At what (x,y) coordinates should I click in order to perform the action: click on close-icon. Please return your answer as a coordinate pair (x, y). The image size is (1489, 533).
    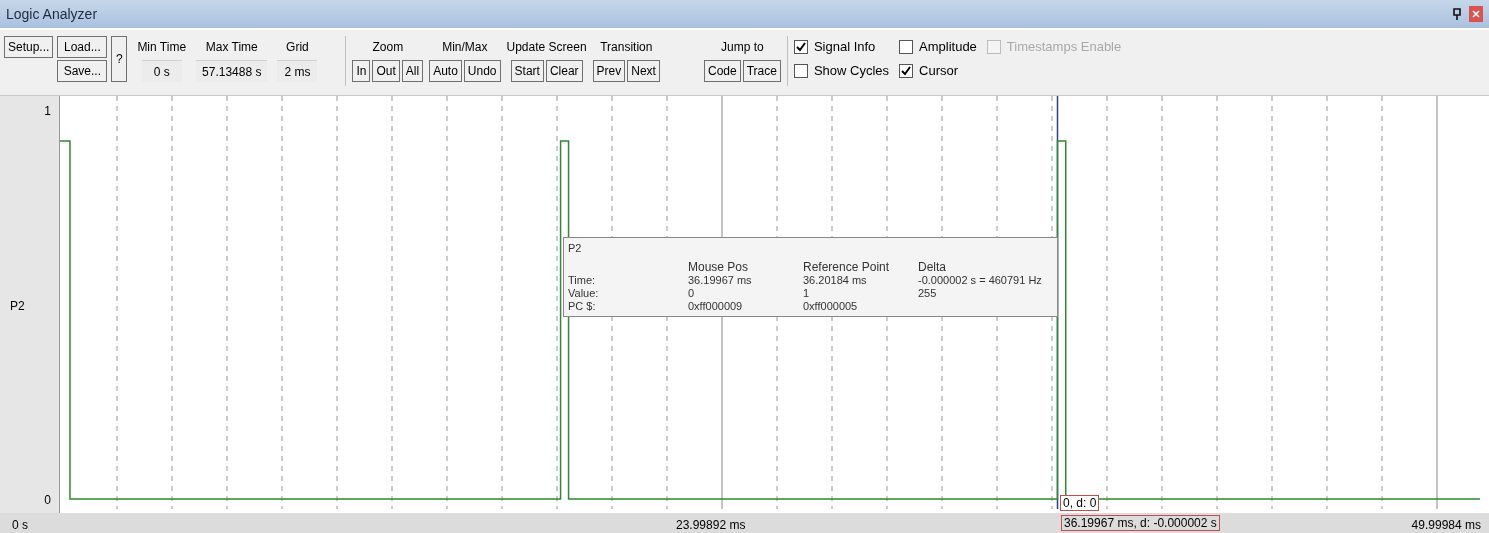
    Looking at the image, I should click on (1476, 14).